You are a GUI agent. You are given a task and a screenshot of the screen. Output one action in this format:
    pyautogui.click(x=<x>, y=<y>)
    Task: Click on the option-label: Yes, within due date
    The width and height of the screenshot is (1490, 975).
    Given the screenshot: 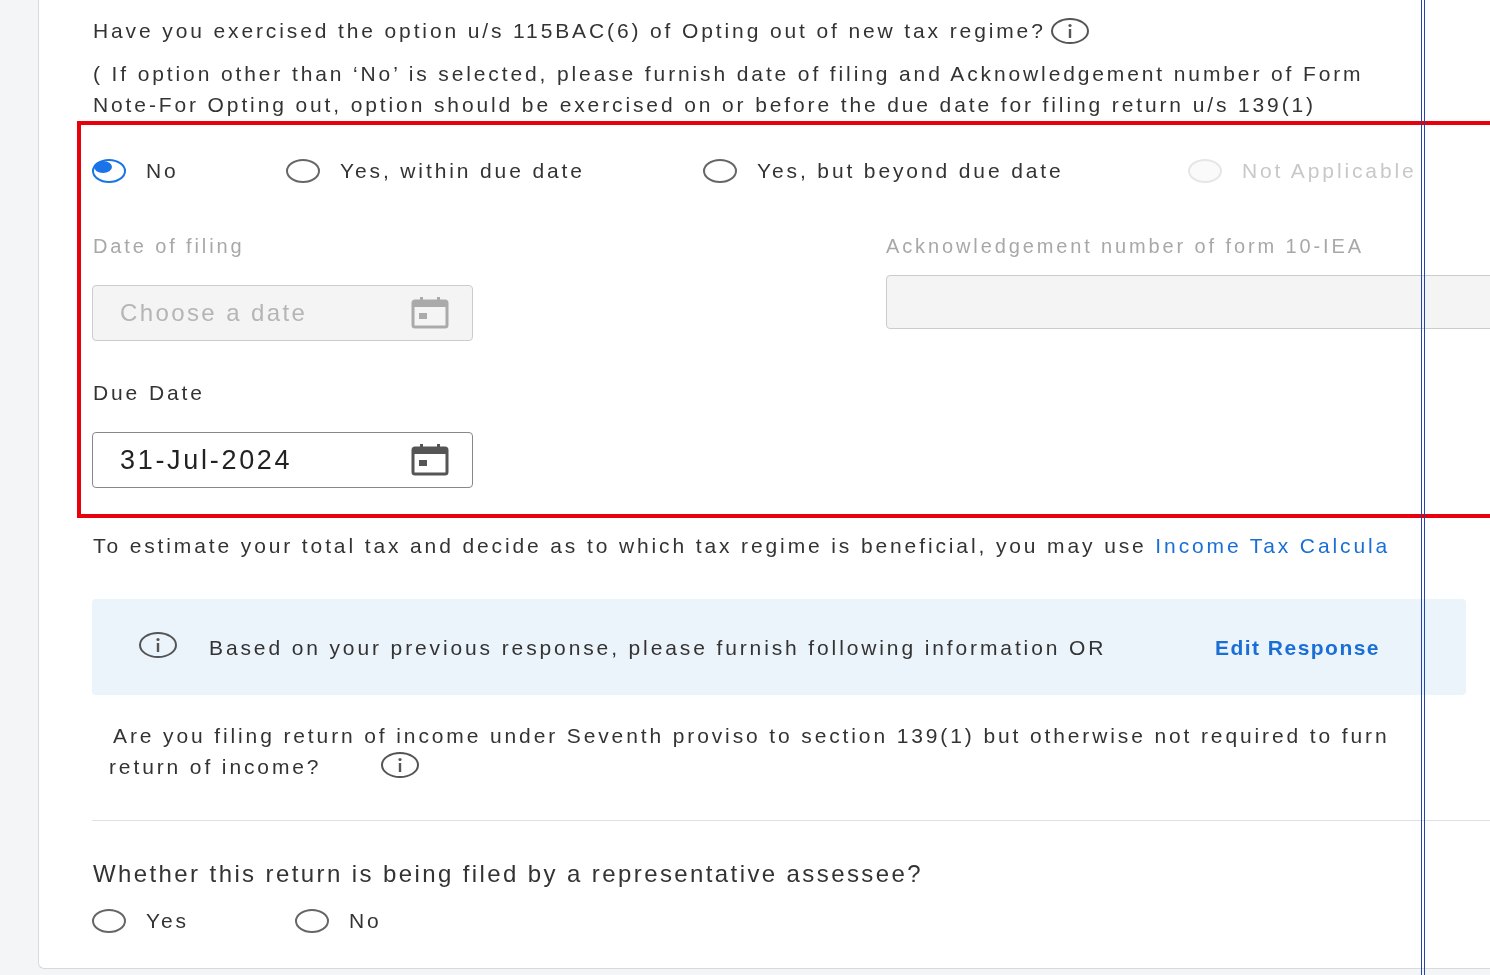 What is the action you would take?
    pyautogui.click(x=462, y=171)
    